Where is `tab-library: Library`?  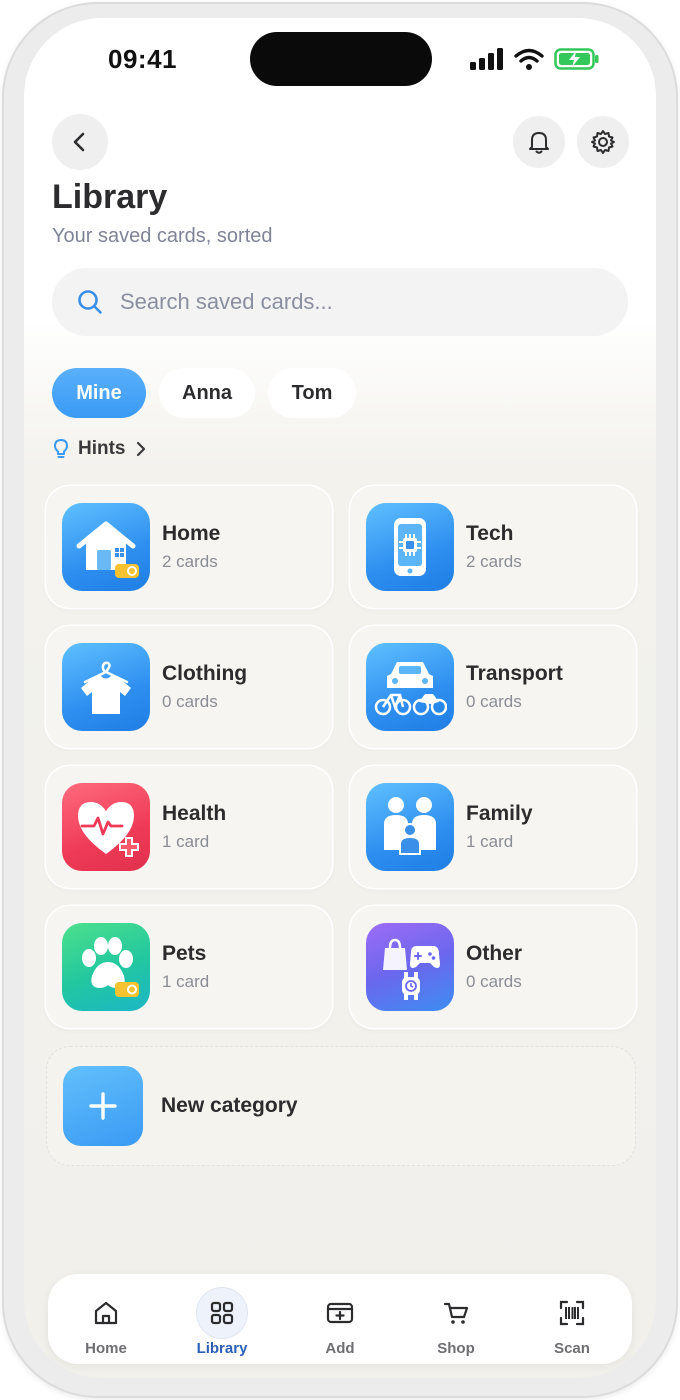 tab-library: Library is located at coordinates (222, 1319).